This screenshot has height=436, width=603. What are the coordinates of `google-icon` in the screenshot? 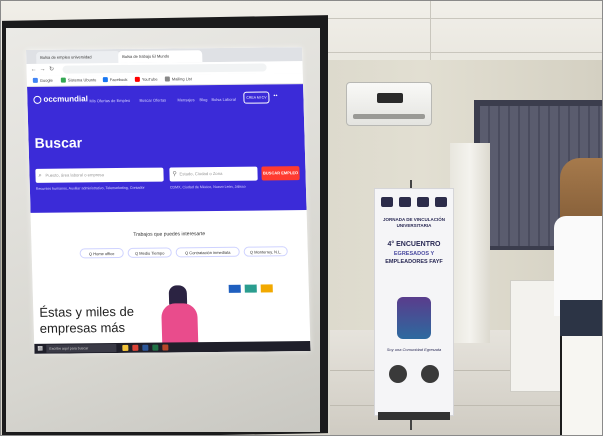 It's located at (35, 80).